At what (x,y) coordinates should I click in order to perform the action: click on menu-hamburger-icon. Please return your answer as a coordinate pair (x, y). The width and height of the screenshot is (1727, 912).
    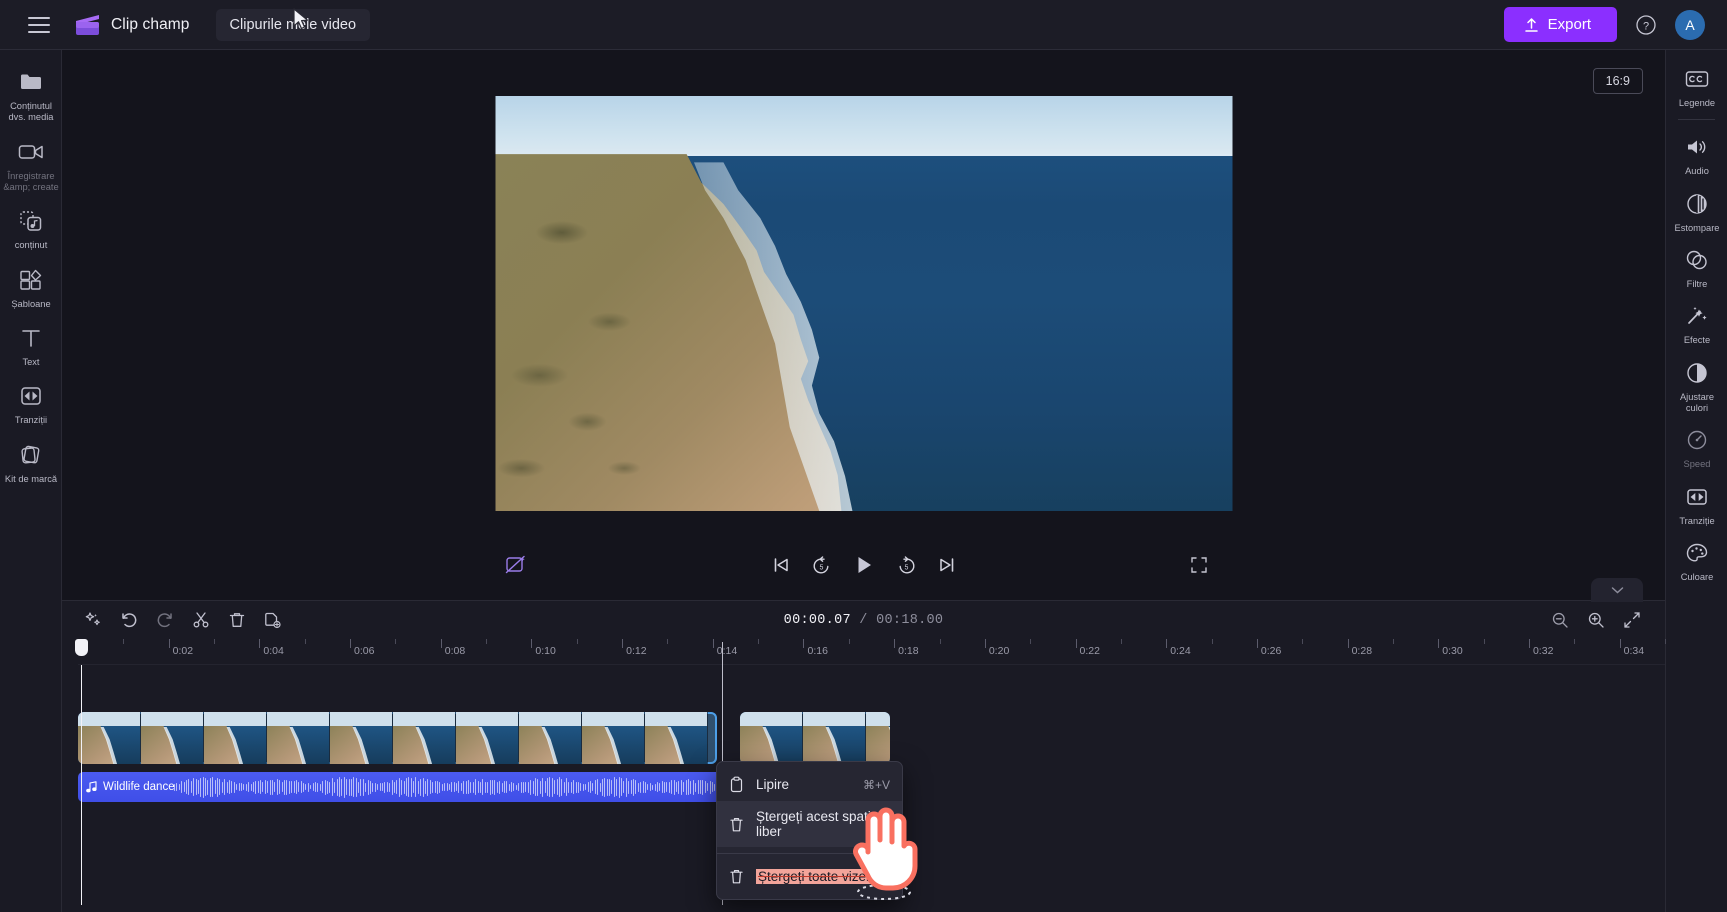
    Looking at the image, I should click on (39, 24).